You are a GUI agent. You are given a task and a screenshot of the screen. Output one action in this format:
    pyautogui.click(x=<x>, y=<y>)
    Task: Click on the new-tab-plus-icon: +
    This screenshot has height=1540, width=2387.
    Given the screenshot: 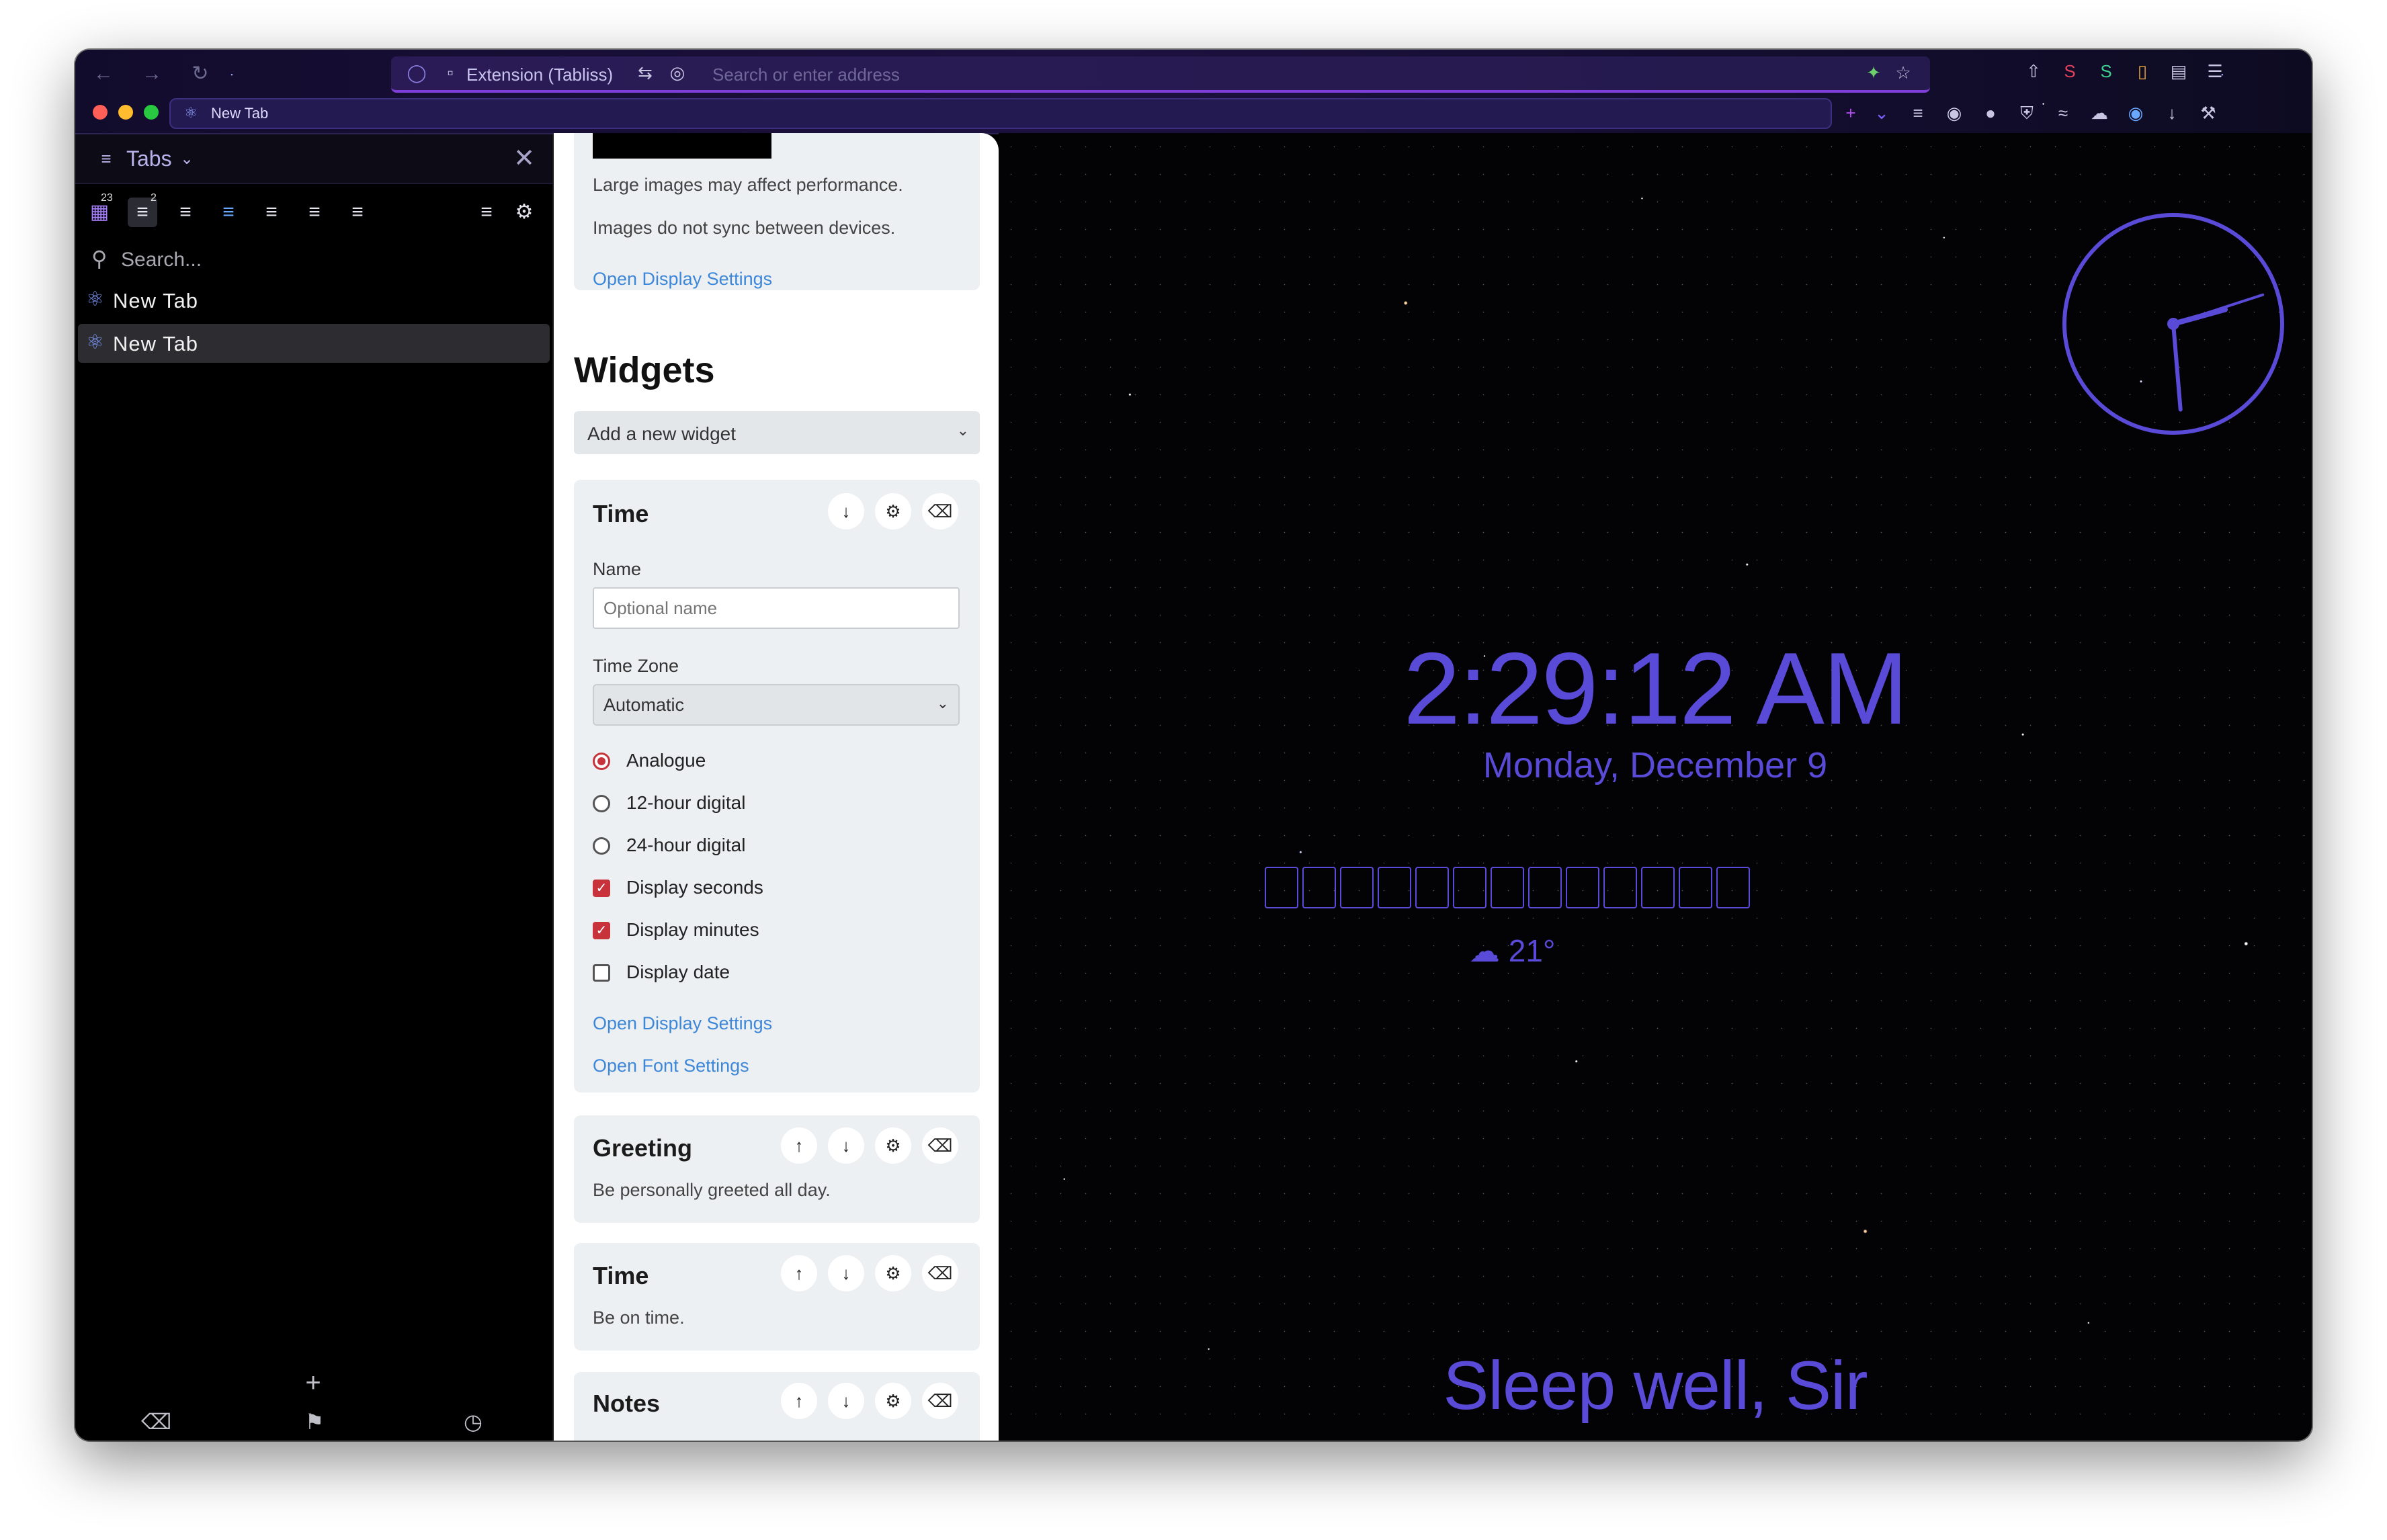 What is the action you would take?
    pyautogui.click(x=1851, y=113)
    